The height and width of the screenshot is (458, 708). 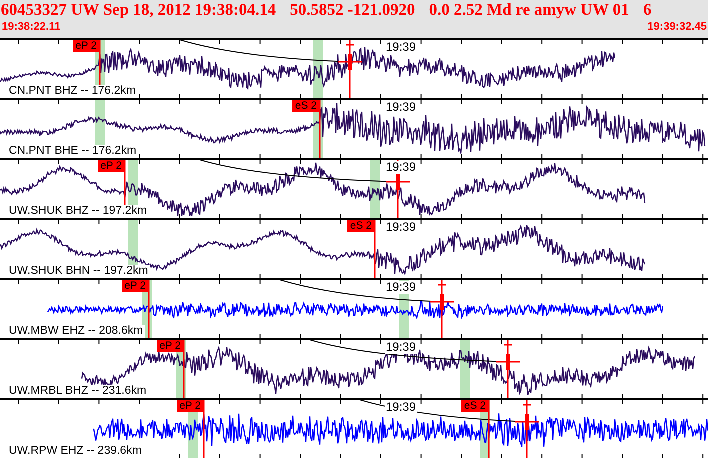 What do you see at coordinates (529, 9) in the screenshot?
I see `event-title: 0.0 2.52 Md re amyw UW 01` at bounding box center [529, 9].